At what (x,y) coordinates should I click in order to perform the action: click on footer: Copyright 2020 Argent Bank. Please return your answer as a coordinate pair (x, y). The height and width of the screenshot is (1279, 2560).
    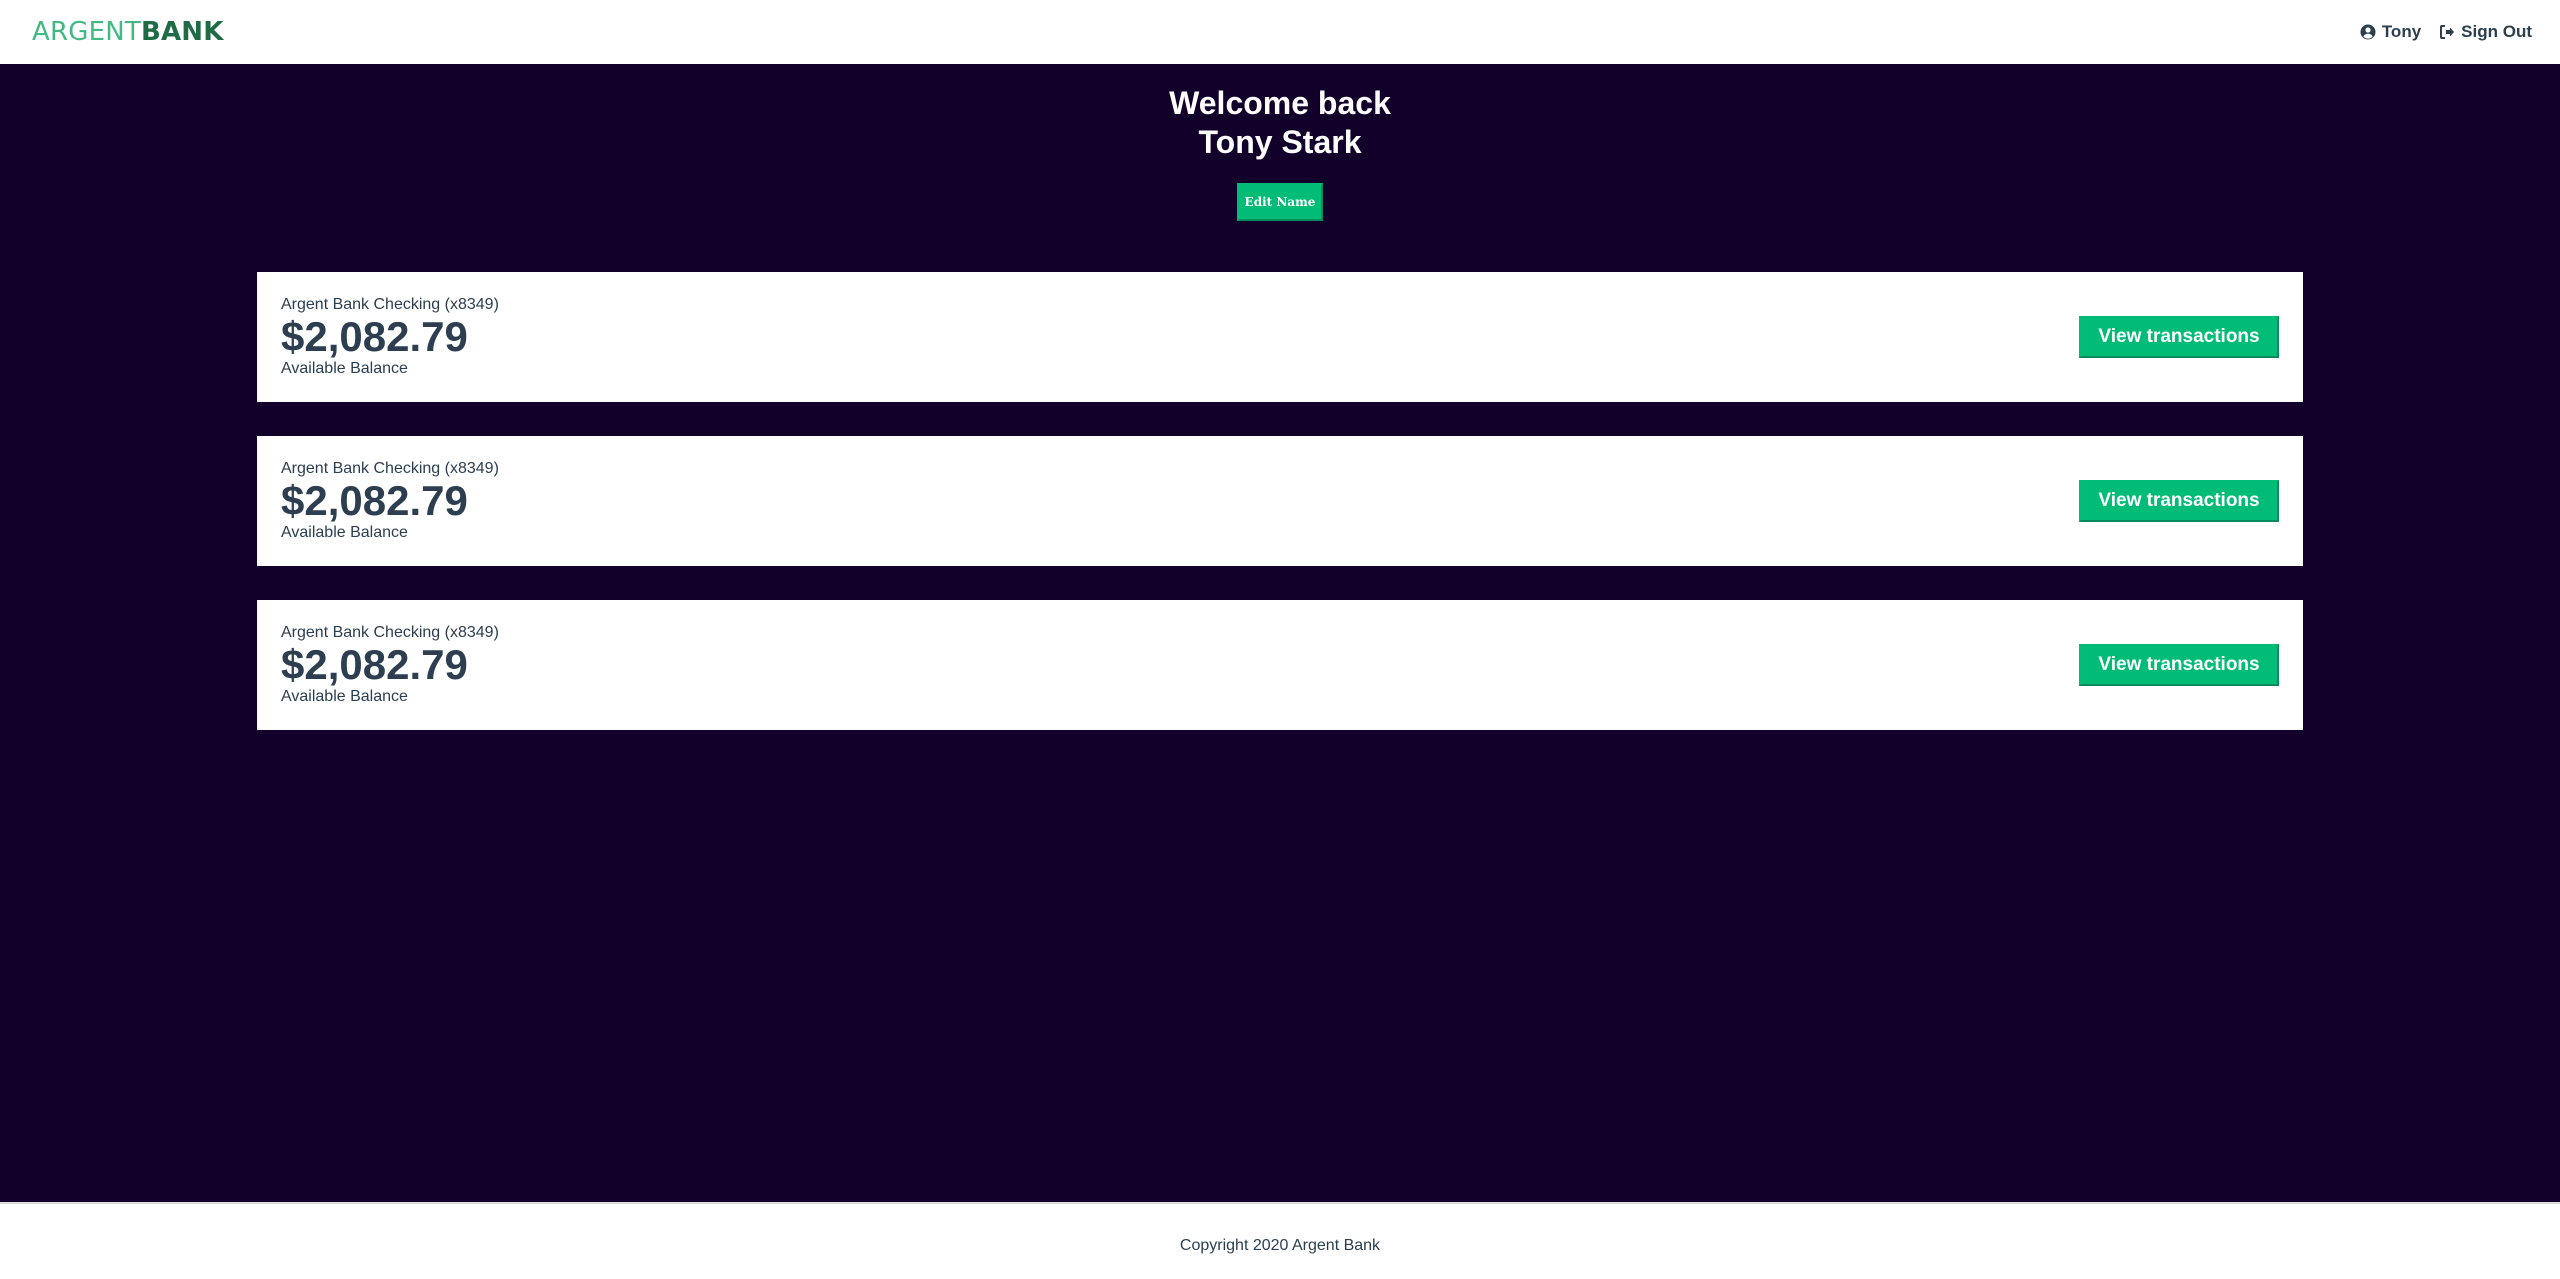
    Looking at the image, I should click on (1280, 1240).